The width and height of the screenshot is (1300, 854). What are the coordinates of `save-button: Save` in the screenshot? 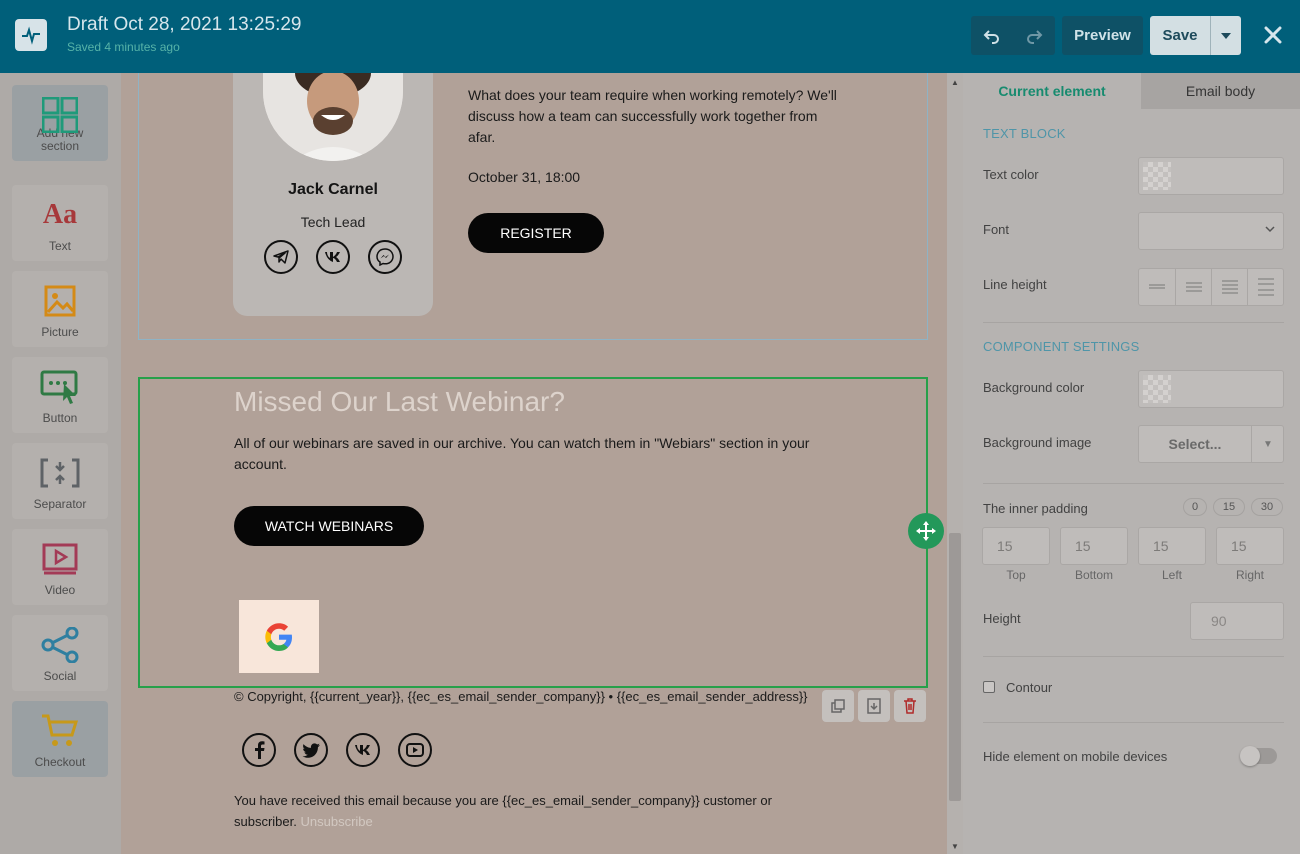 It's located at (1180, 35).